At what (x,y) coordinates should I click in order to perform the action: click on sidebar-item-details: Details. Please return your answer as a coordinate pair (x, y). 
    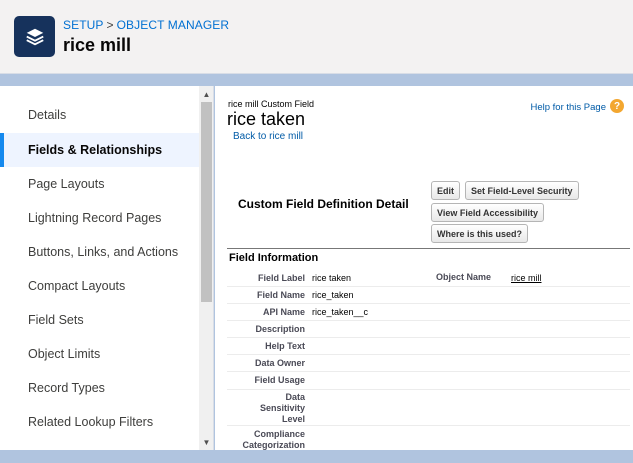
    Looking at the image, I should click on (99, 115).